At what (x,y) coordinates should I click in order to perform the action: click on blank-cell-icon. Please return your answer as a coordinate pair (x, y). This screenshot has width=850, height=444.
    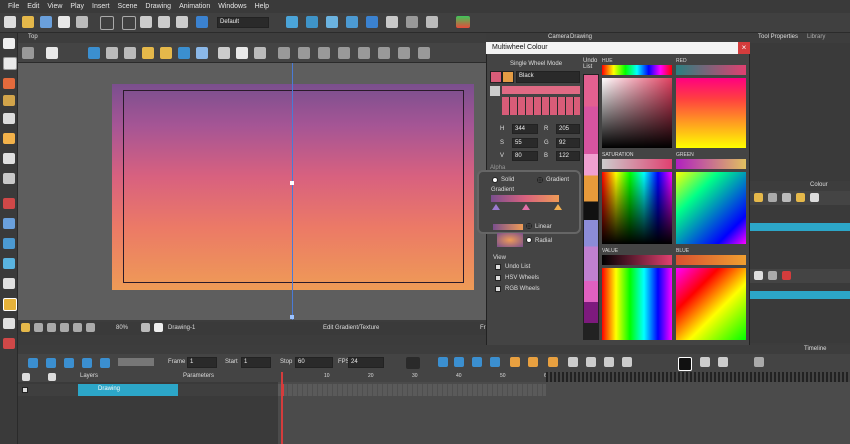
    Looking at the image, I should click on (627, 362).